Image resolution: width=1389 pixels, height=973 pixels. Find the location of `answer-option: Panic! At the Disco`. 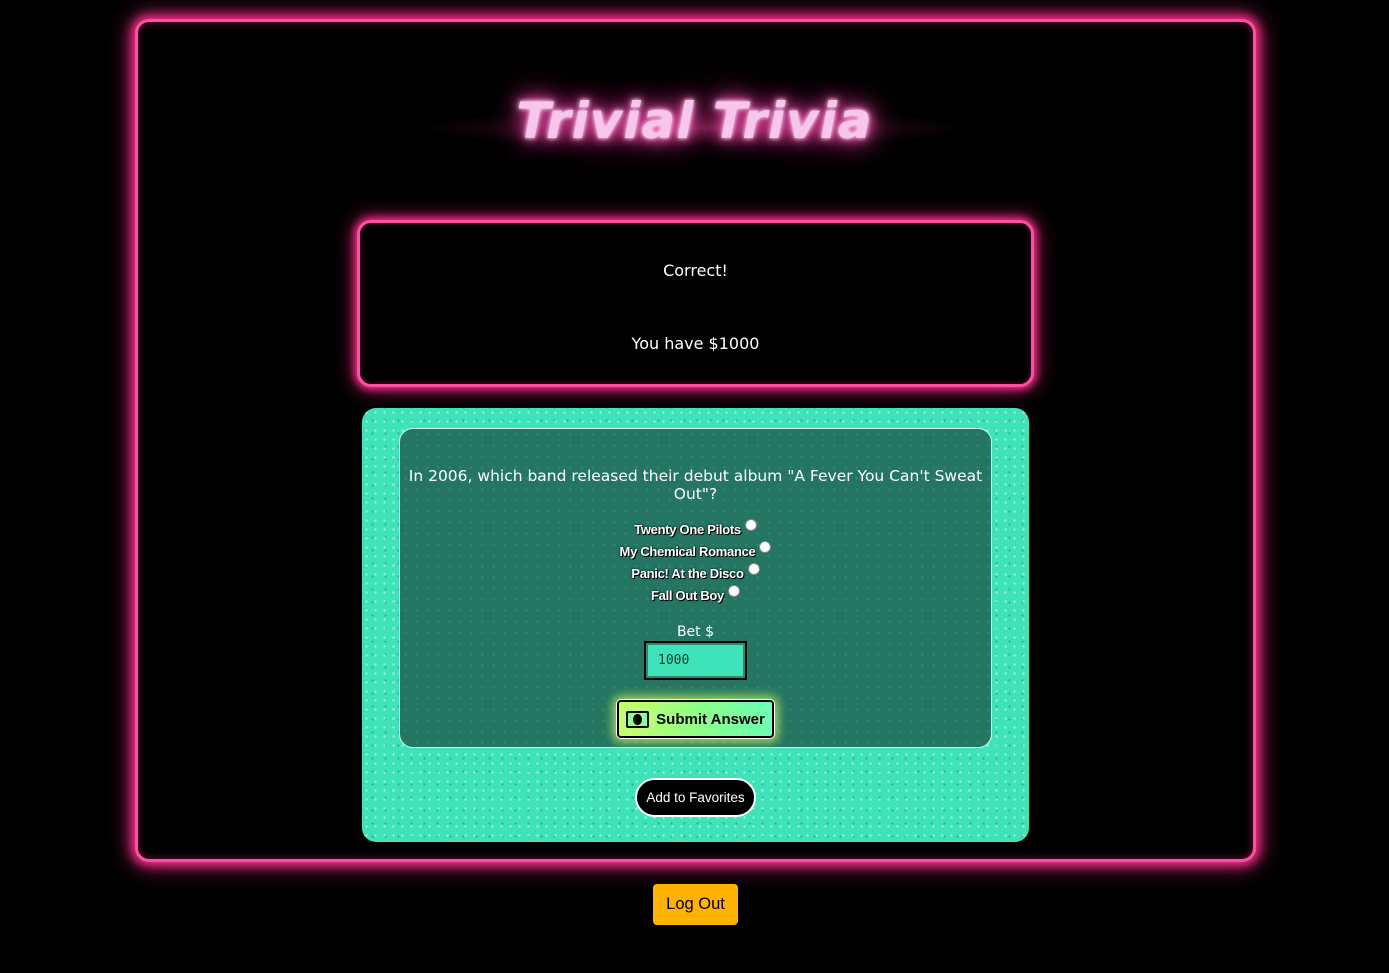

answer-option: Panic! At the Disco is located at coordinates (695, 570).